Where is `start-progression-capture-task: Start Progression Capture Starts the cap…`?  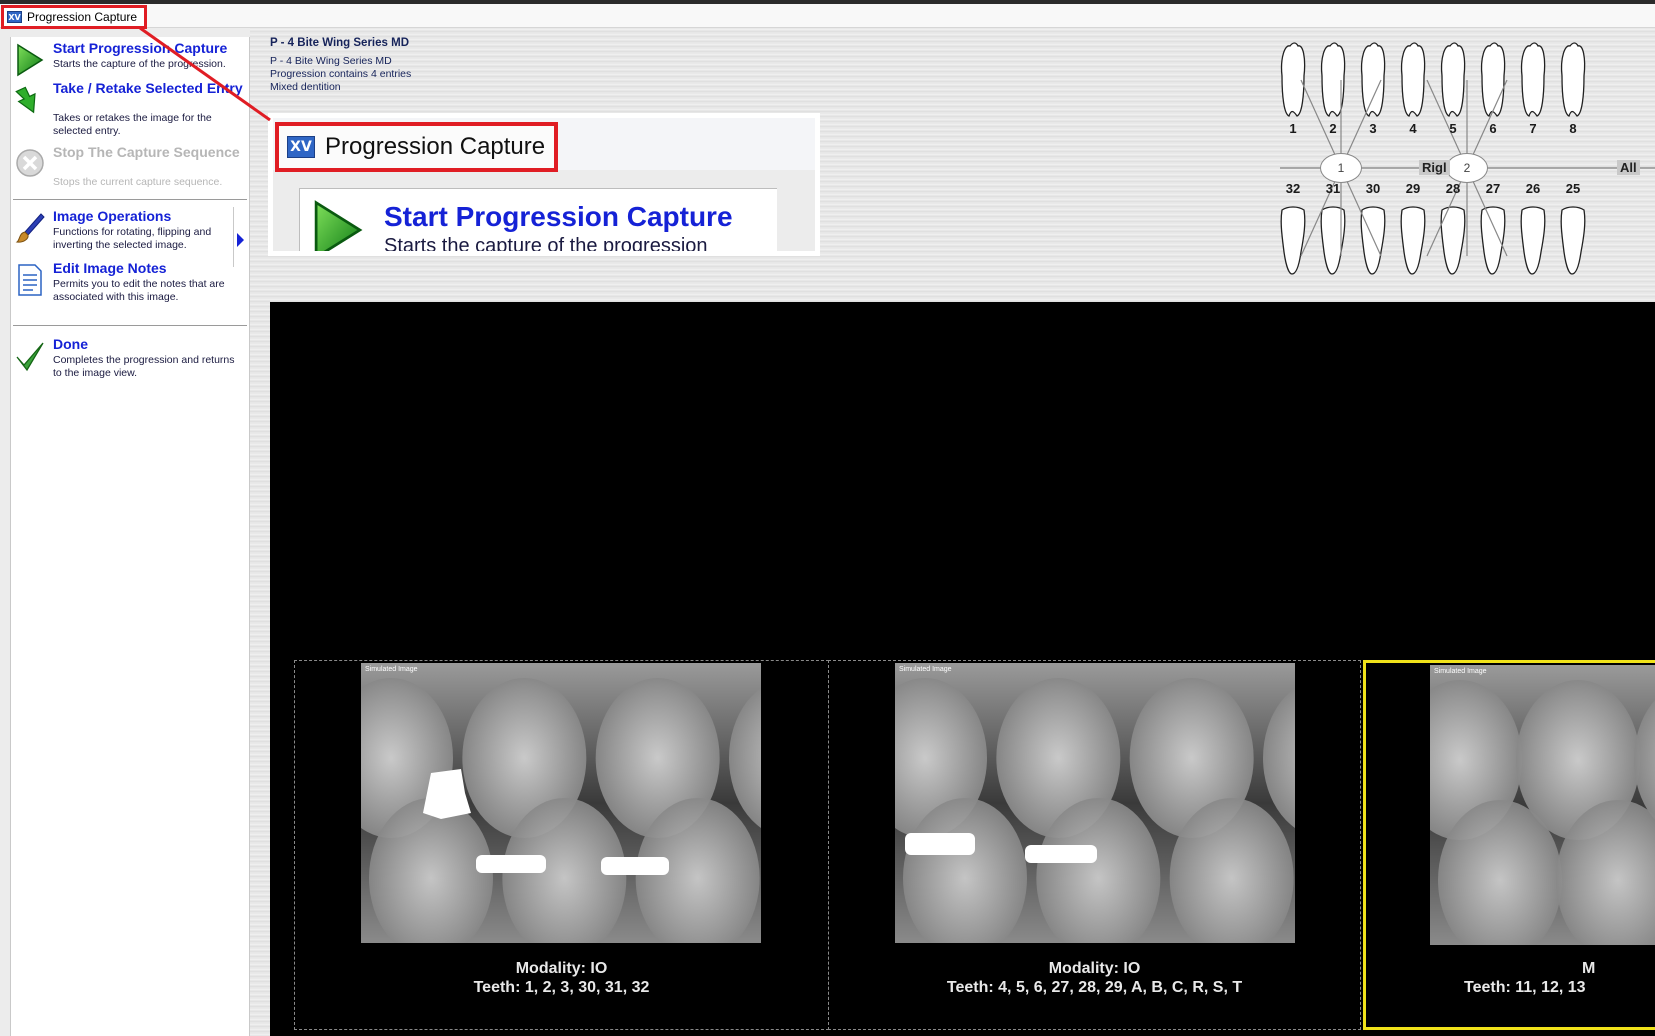
start-progression-capture-task: Start Progression Capture Starts the cap… is located at coordinates (131, 59).